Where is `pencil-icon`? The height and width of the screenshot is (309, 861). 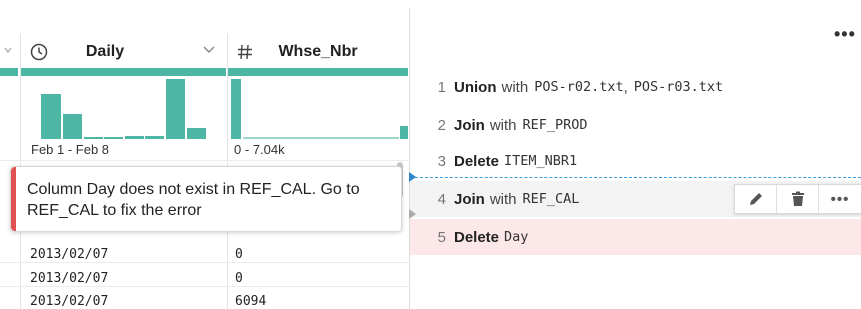
pencil-icon is located at coordinates (755, 199).